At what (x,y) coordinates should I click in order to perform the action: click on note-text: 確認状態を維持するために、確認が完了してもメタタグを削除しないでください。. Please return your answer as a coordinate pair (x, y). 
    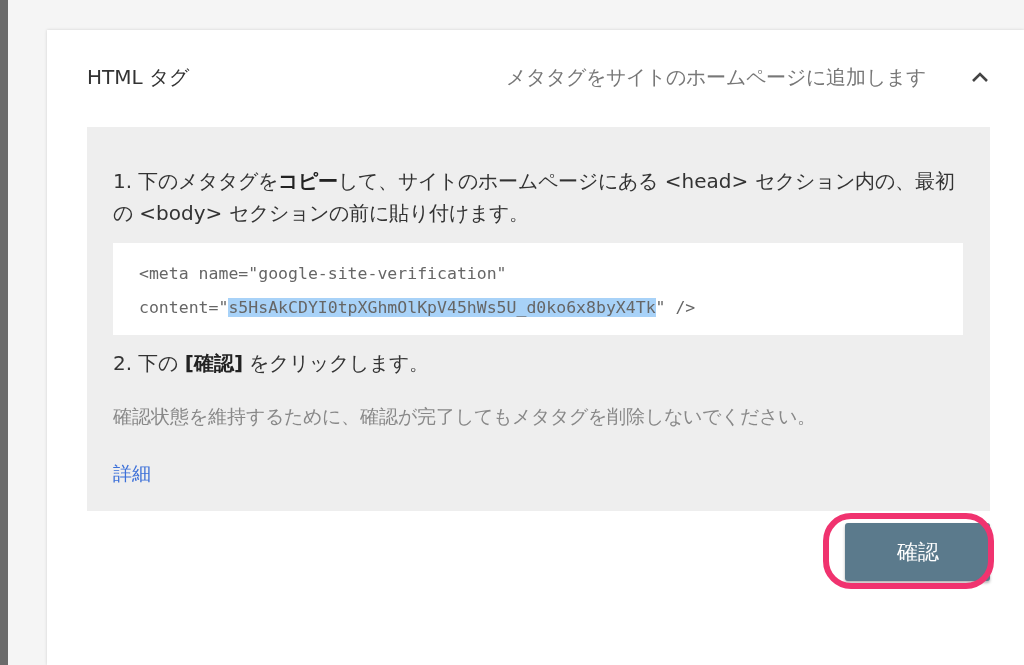
    Looking at the image, I should click on (465, 416).